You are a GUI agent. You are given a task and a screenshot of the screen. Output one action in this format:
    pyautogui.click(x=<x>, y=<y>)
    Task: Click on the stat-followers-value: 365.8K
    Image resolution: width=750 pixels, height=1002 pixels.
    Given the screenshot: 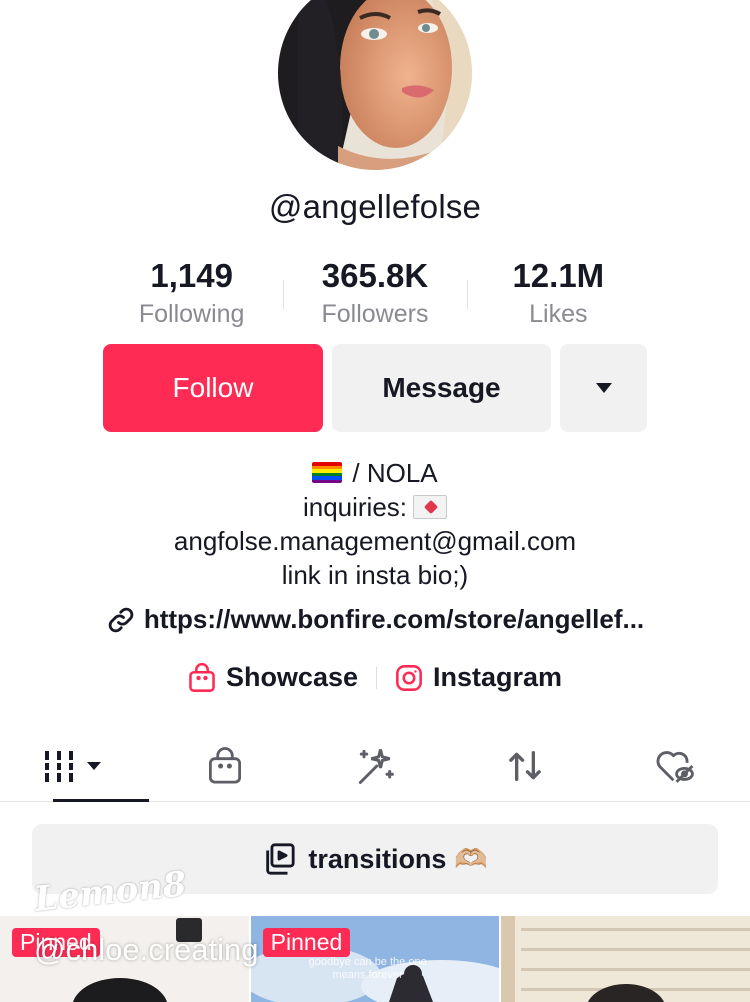 What is the action you would take?
    pyautogui.click(x=375, y=275)
    